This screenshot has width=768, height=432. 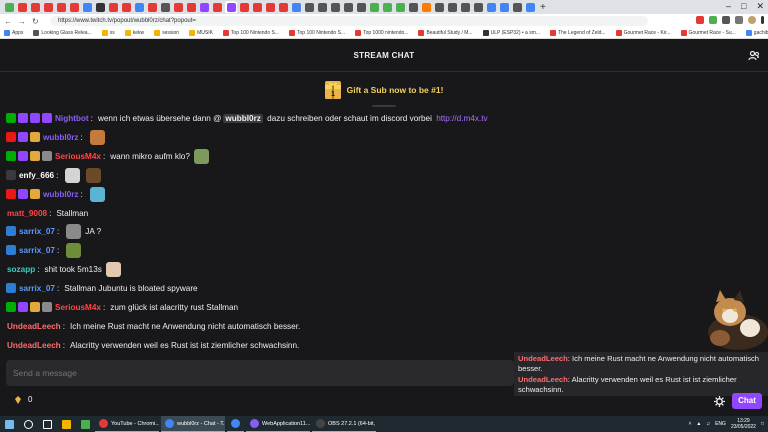 What do you see at coordinates (66, 424) in the screenshot?
I see `file-explorer-icon` at bounding box center [66, 424].